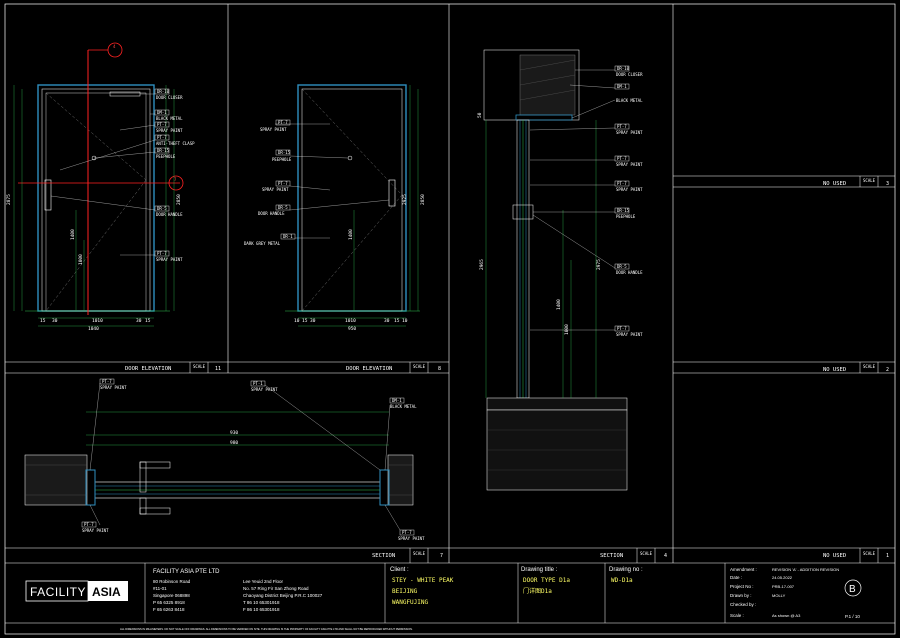 This screenshot has height=638, width=900. Describe the element at coordinates (175, 143) in the screenshot. I see `svg-text: ANTI-THEFT CLASP` at that location.